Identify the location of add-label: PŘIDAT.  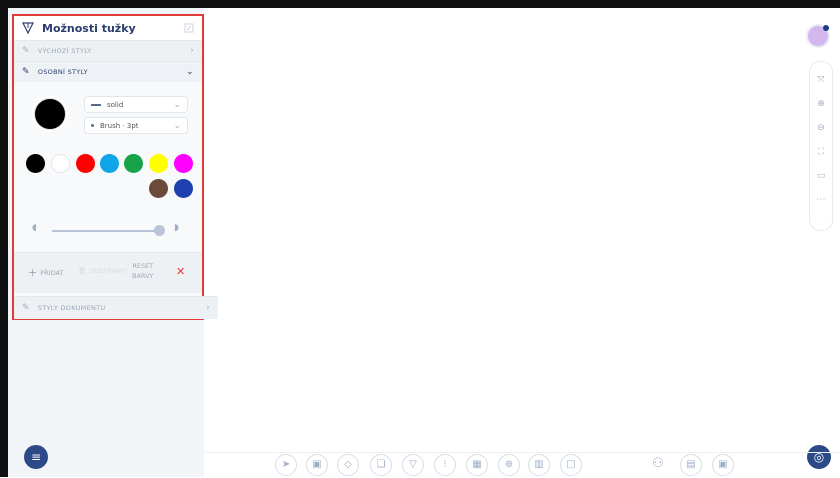
(52, 272).